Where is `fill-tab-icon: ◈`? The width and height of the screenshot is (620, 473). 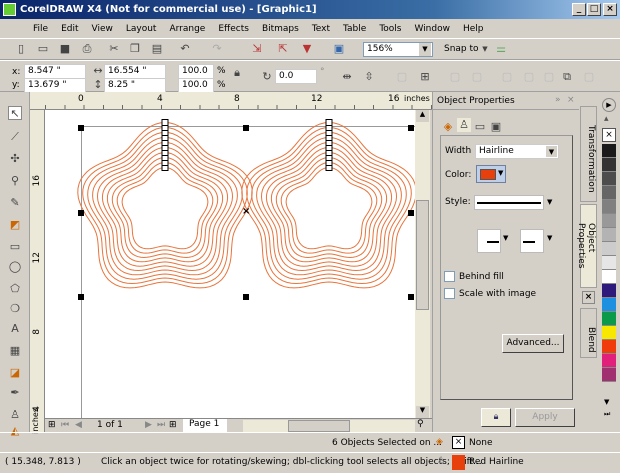 fill-tab-icon: ◈ is located at coordinates (448, 127).